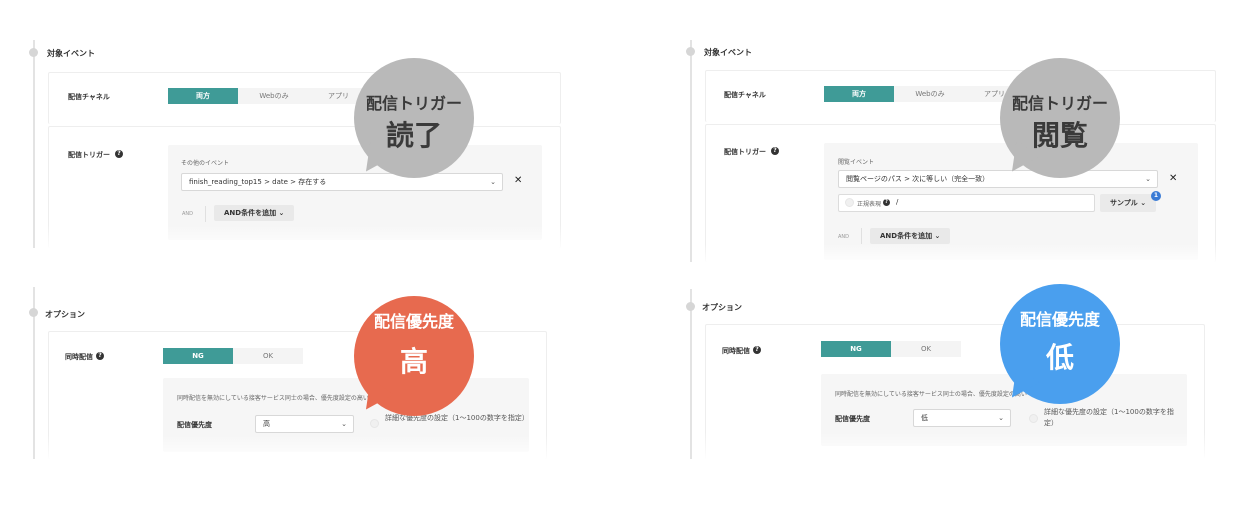  What do you see at coordinates (856, 162) in the screenshot?
I see `browse-event-label: 閲覧イベント` at bounding box center [856, 162].